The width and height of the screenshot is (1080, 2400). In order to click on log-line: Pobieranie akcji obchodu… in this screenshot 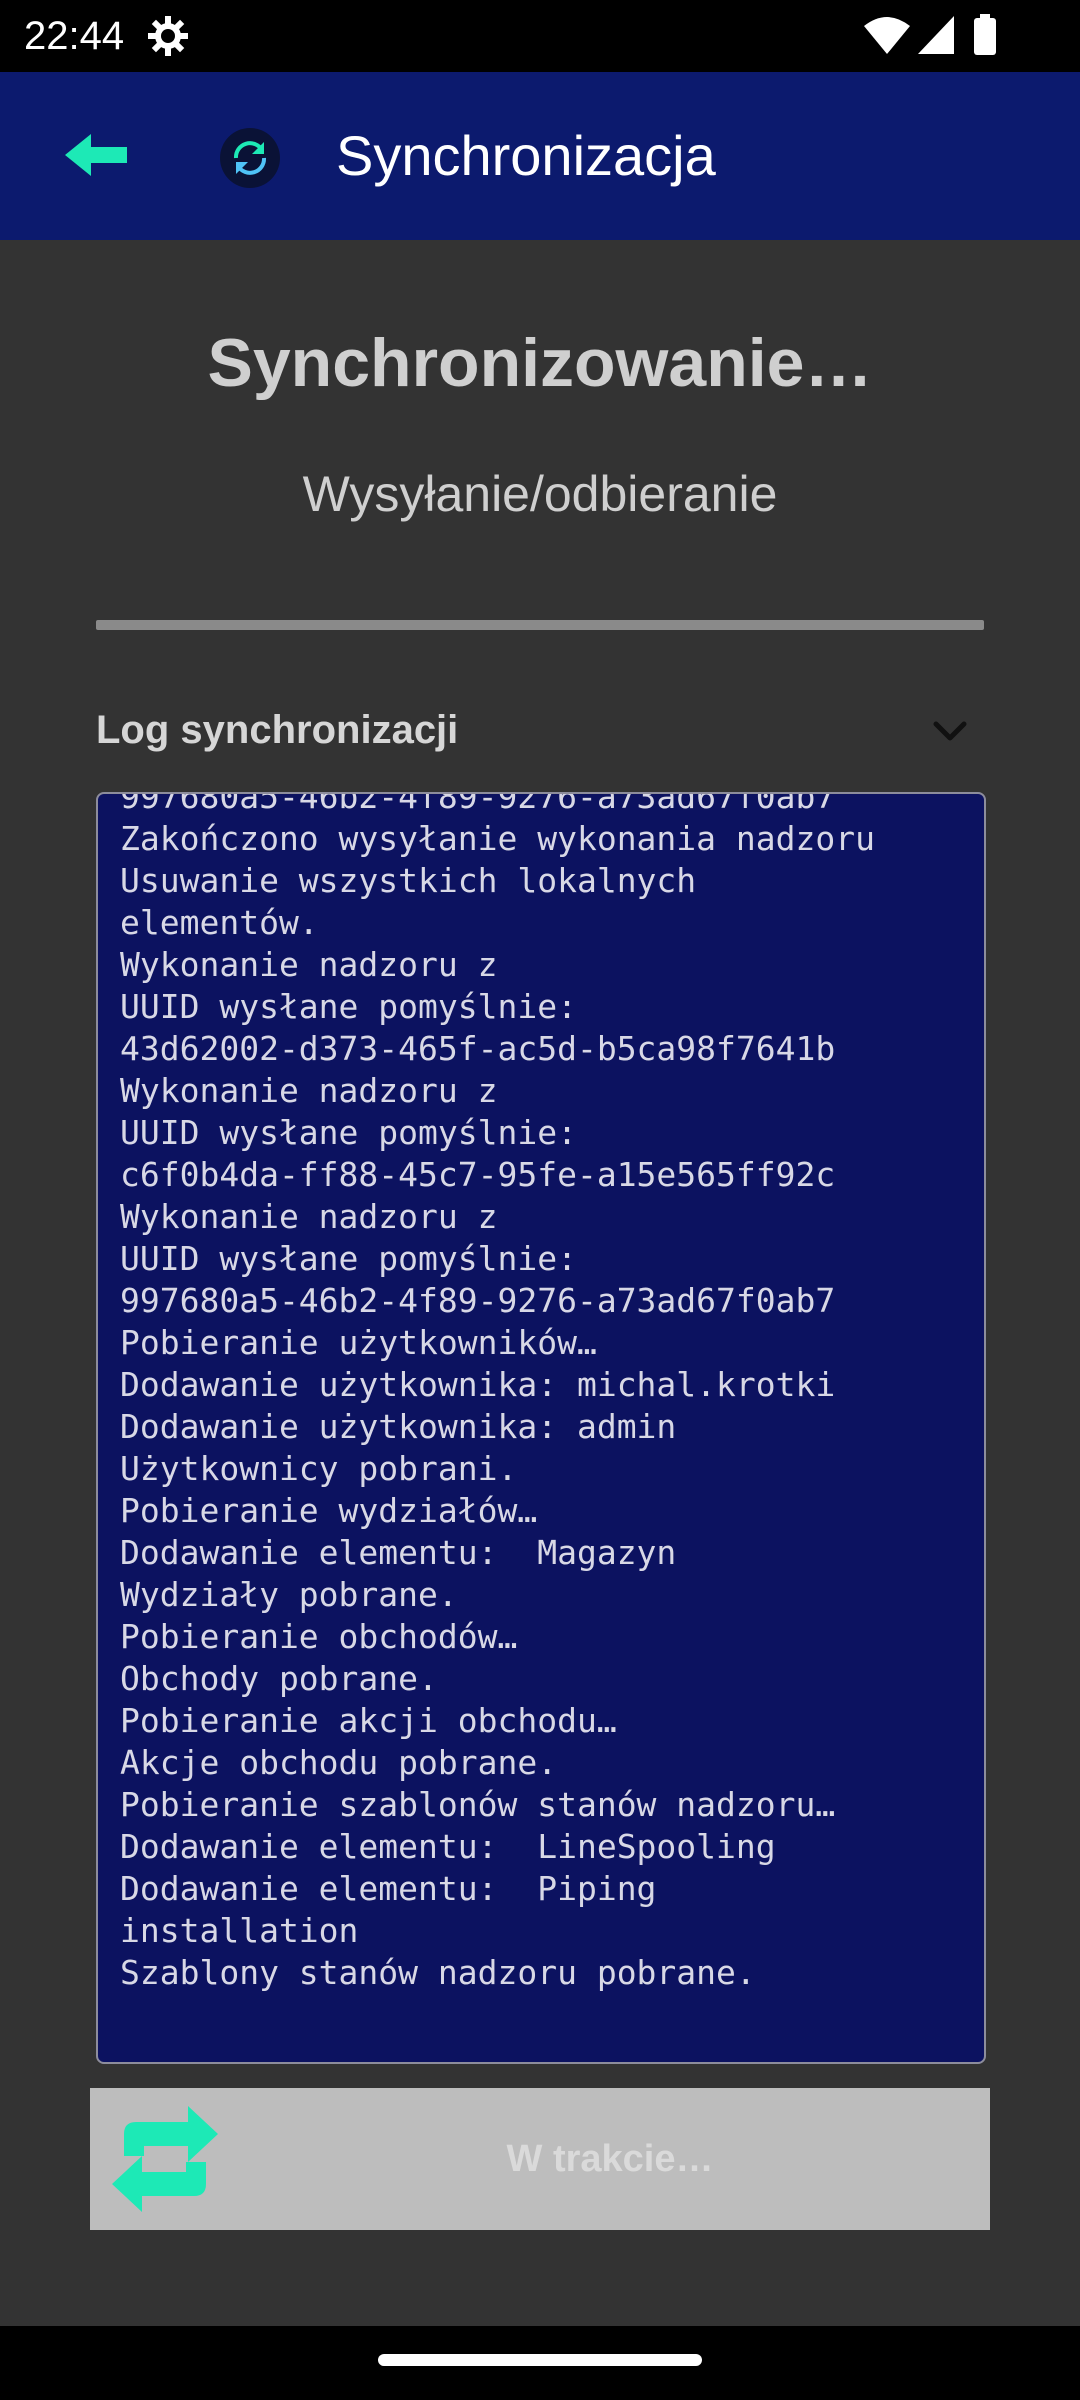, I will do `click(368, 1720)`.